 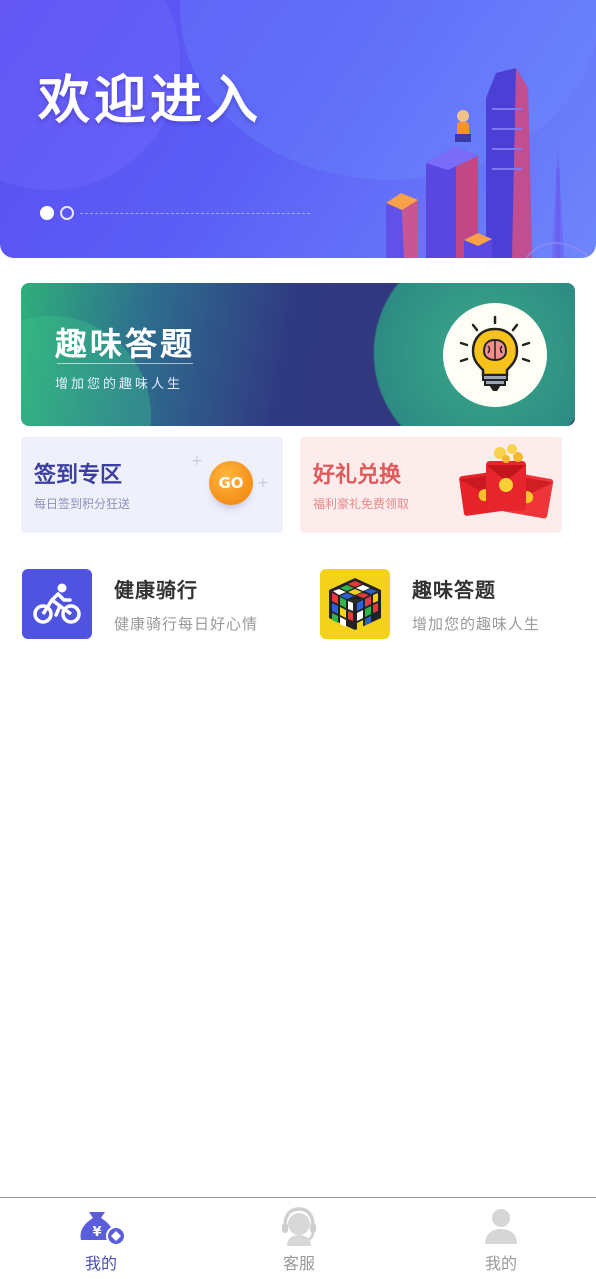 What do you see at coordinates (357, 475) in the screenshot?
I see `gift-title: 好礼兑换` at bounding box center [357, 475].